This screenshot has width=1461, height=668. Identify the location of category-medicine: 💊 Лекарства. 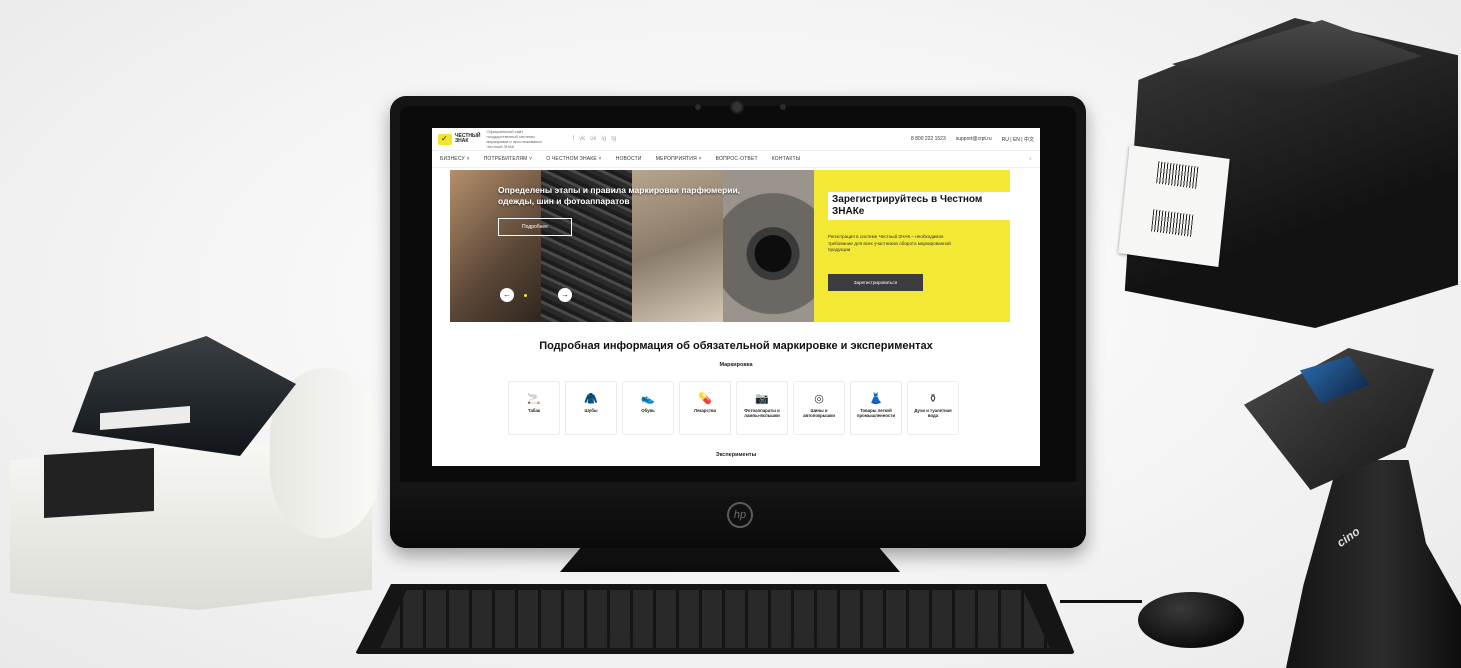
(705, 408).